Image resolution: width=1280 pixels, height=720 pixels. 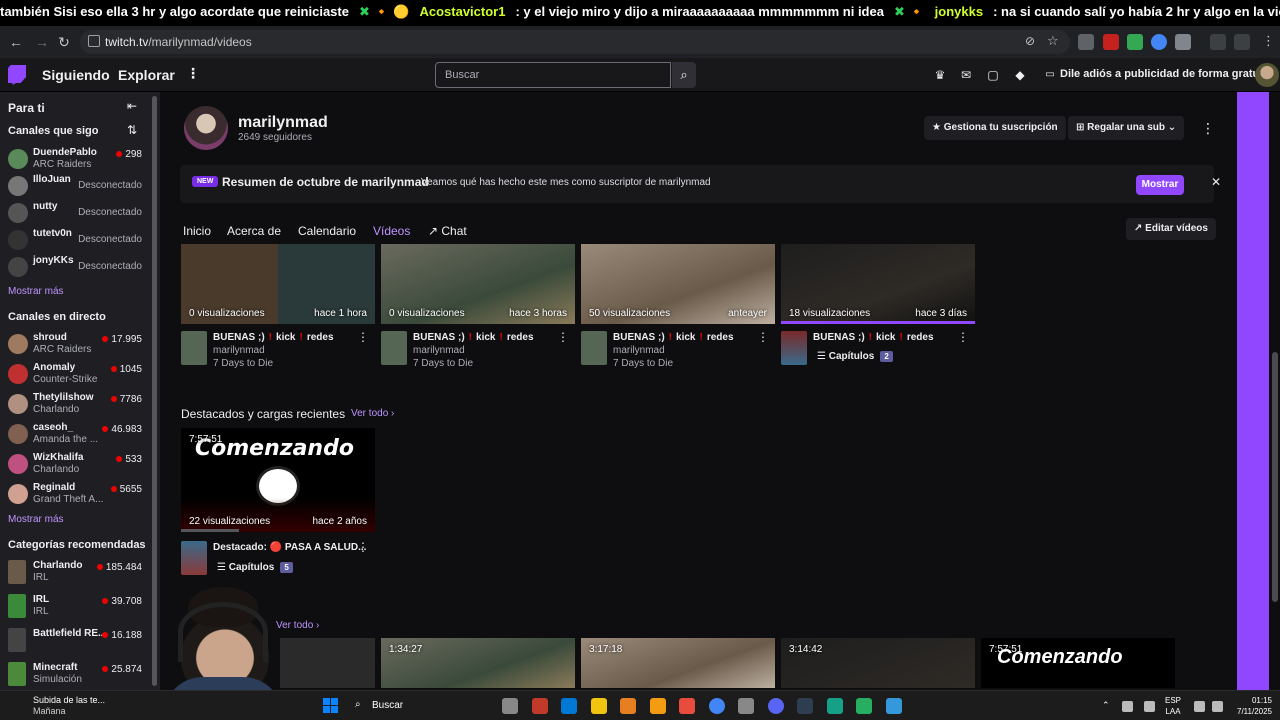 I want to click on nav-following: Siguiendo, so click(x=76, y=75).